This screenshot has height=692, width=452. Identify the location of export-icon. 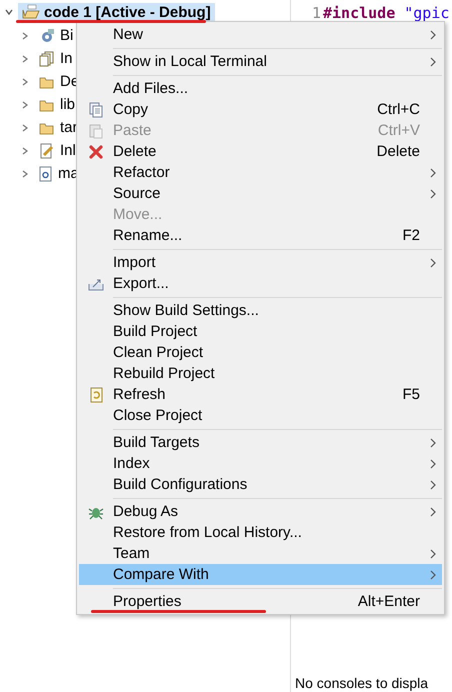
(96, 283).